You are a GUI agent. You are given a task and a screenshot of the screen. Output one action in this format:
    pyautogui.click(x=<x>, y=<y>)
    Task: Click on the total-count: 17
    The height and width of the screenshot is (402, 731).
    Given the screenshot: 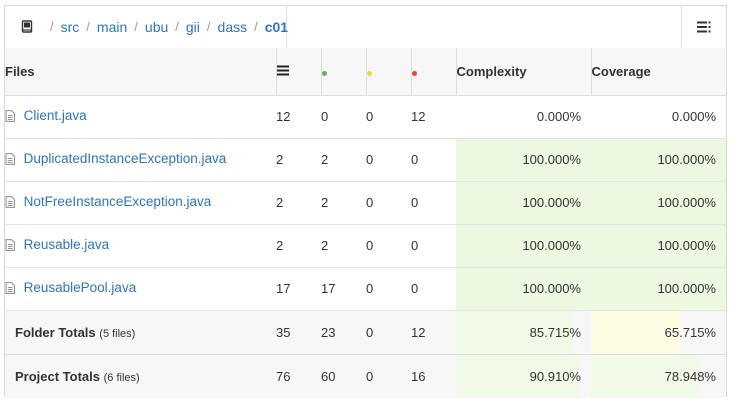 What is the action you would take?
    pyautogui.click(x=283, y=288)
    